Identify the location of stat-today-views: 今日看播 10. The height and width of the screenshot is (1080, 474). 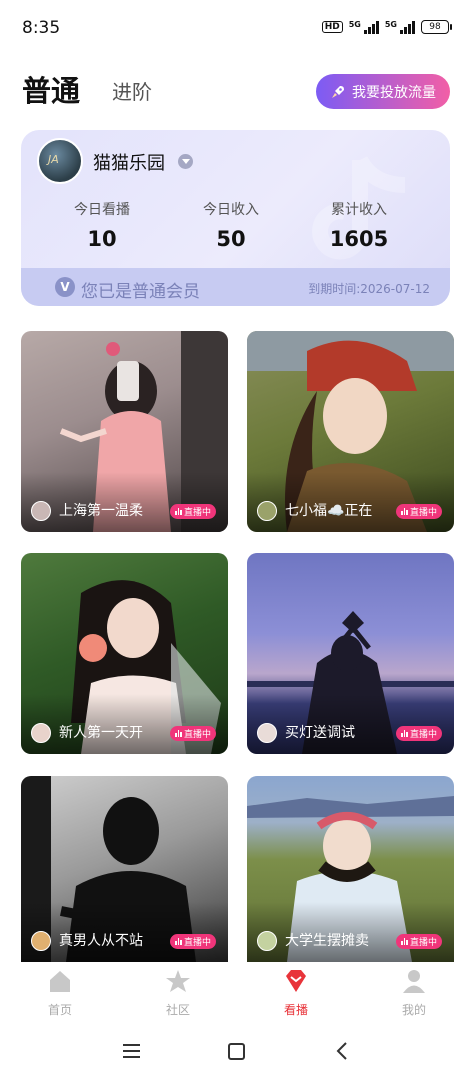
(102, 225).